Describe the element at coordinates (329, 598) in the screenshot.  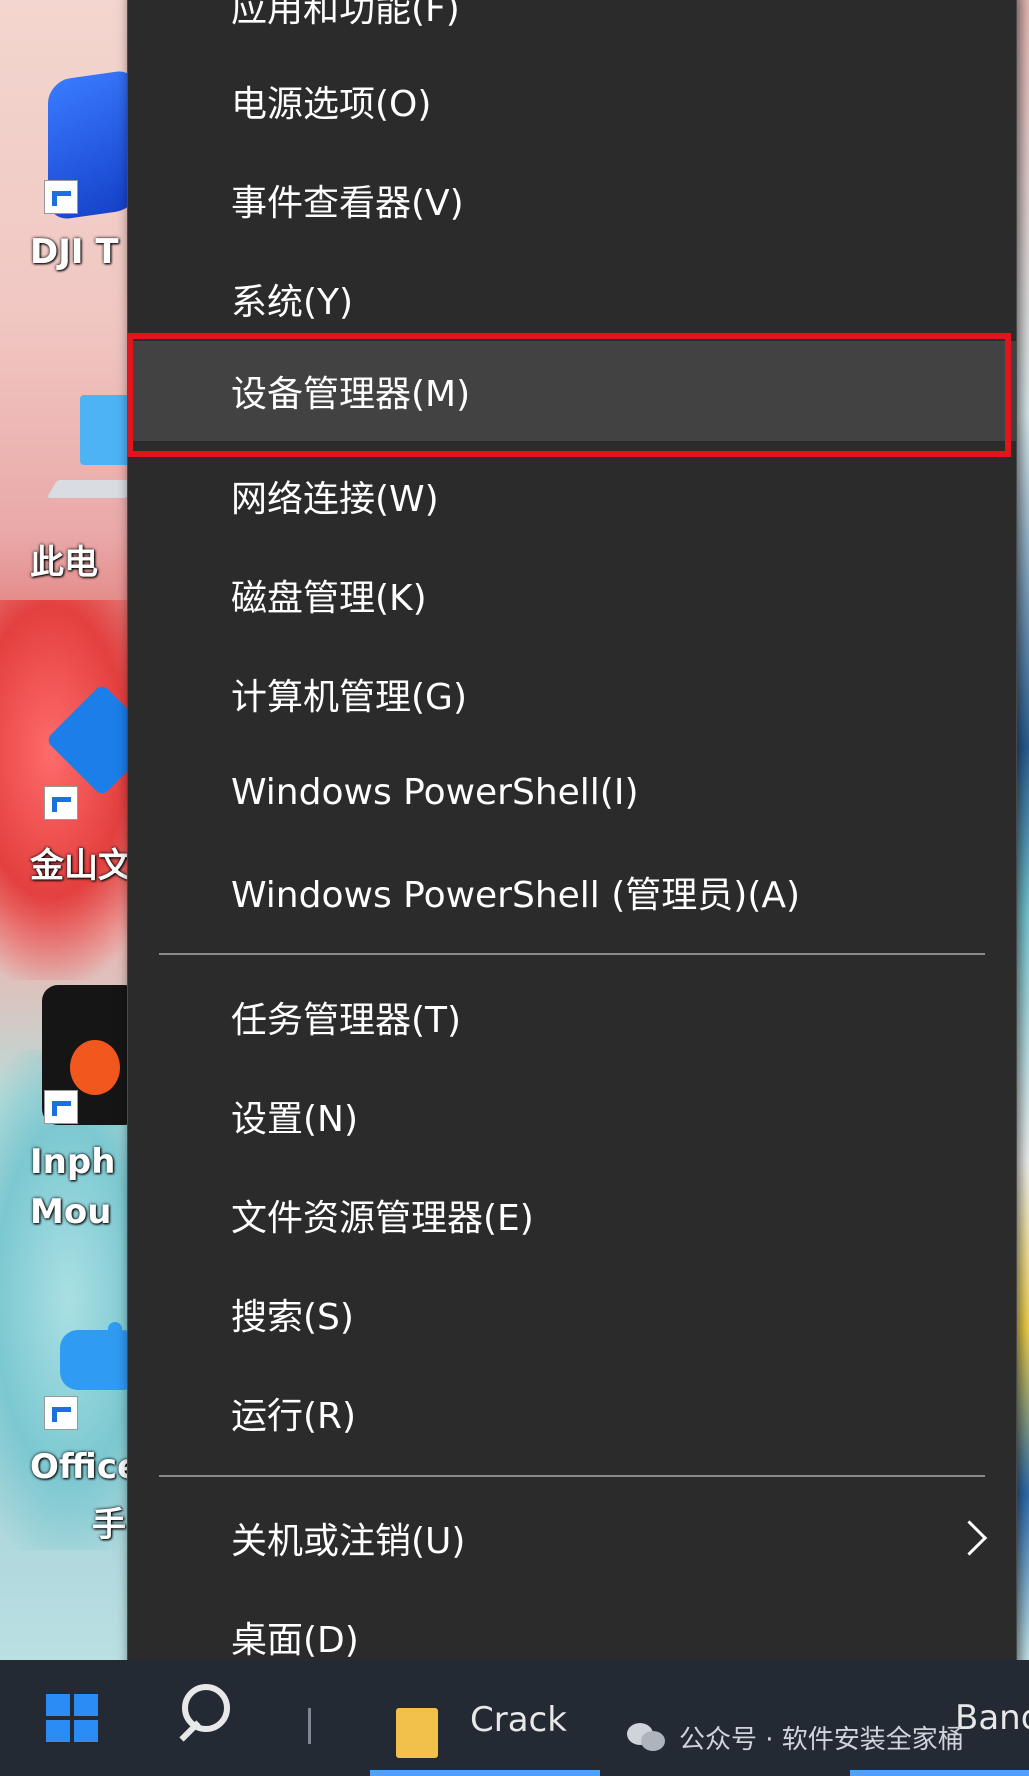
I see `menu-item-label: 磁盘管理(K)` at that location.